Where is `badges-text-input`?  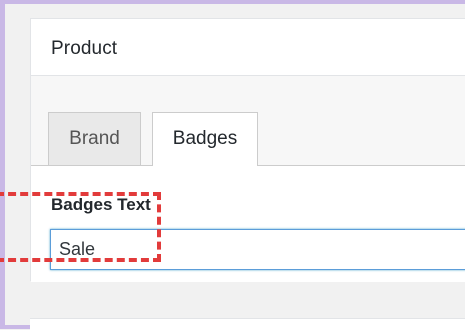
badges-text-input is located at coordinates (257, 249).